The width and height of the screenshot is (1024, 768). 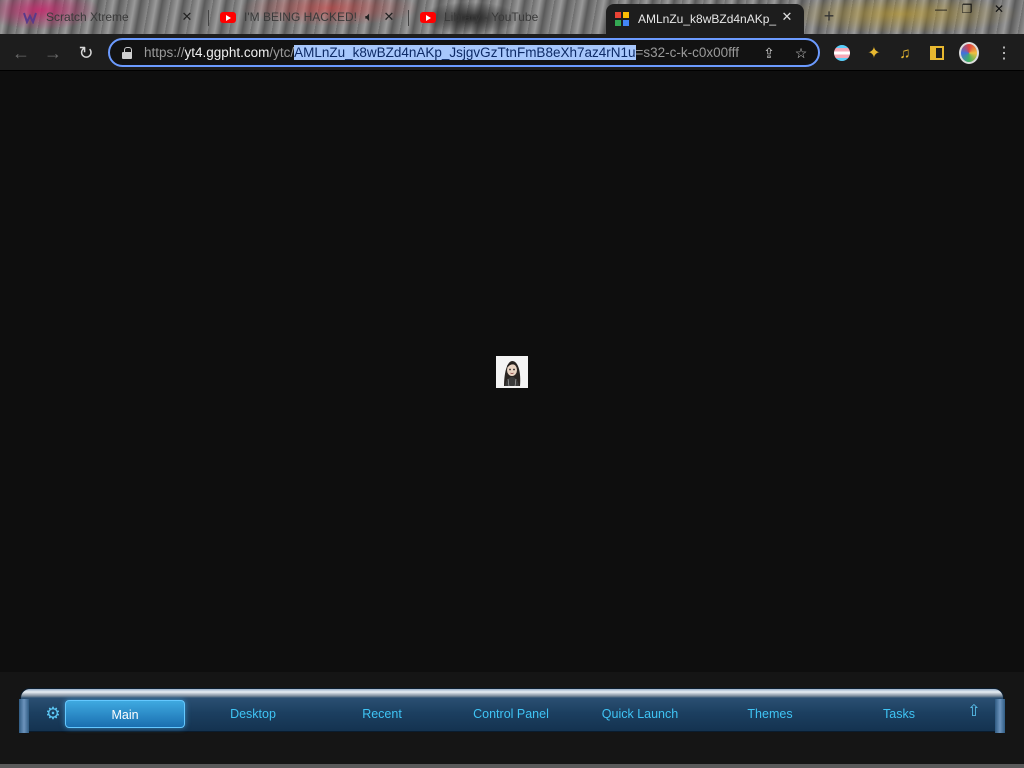 I want to click on tab-scratch-xtreme: Scratch Xtreme ✕, so click(x=109, y=17).